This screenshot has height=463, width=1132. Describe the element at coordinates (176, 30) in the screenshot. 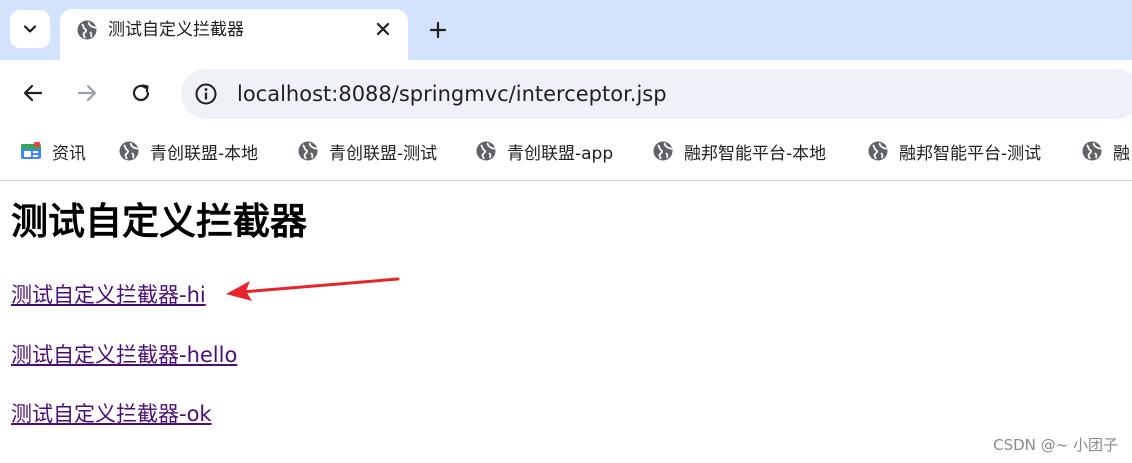

I see `tab-title: 测试自定义拦截器` at that location.